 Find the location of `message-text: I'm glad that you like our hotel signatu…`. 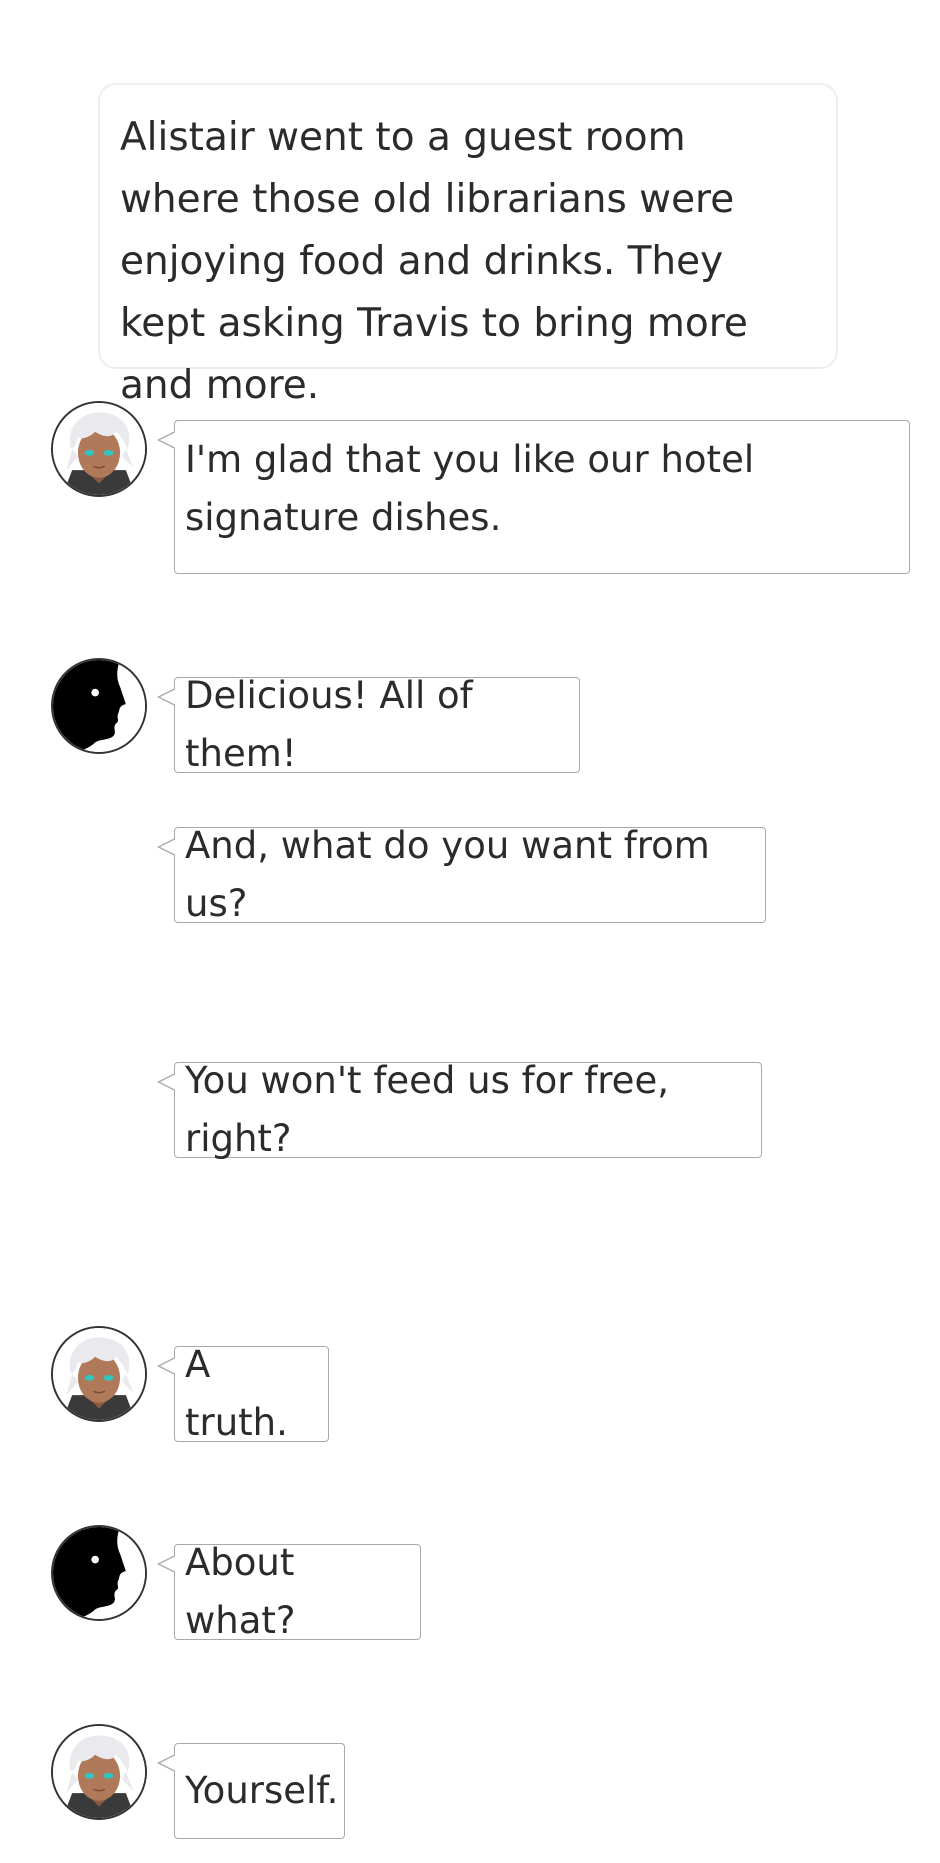

message-text: I'm glad that you like our hotel signatu… is located at coordinates (470, 488).